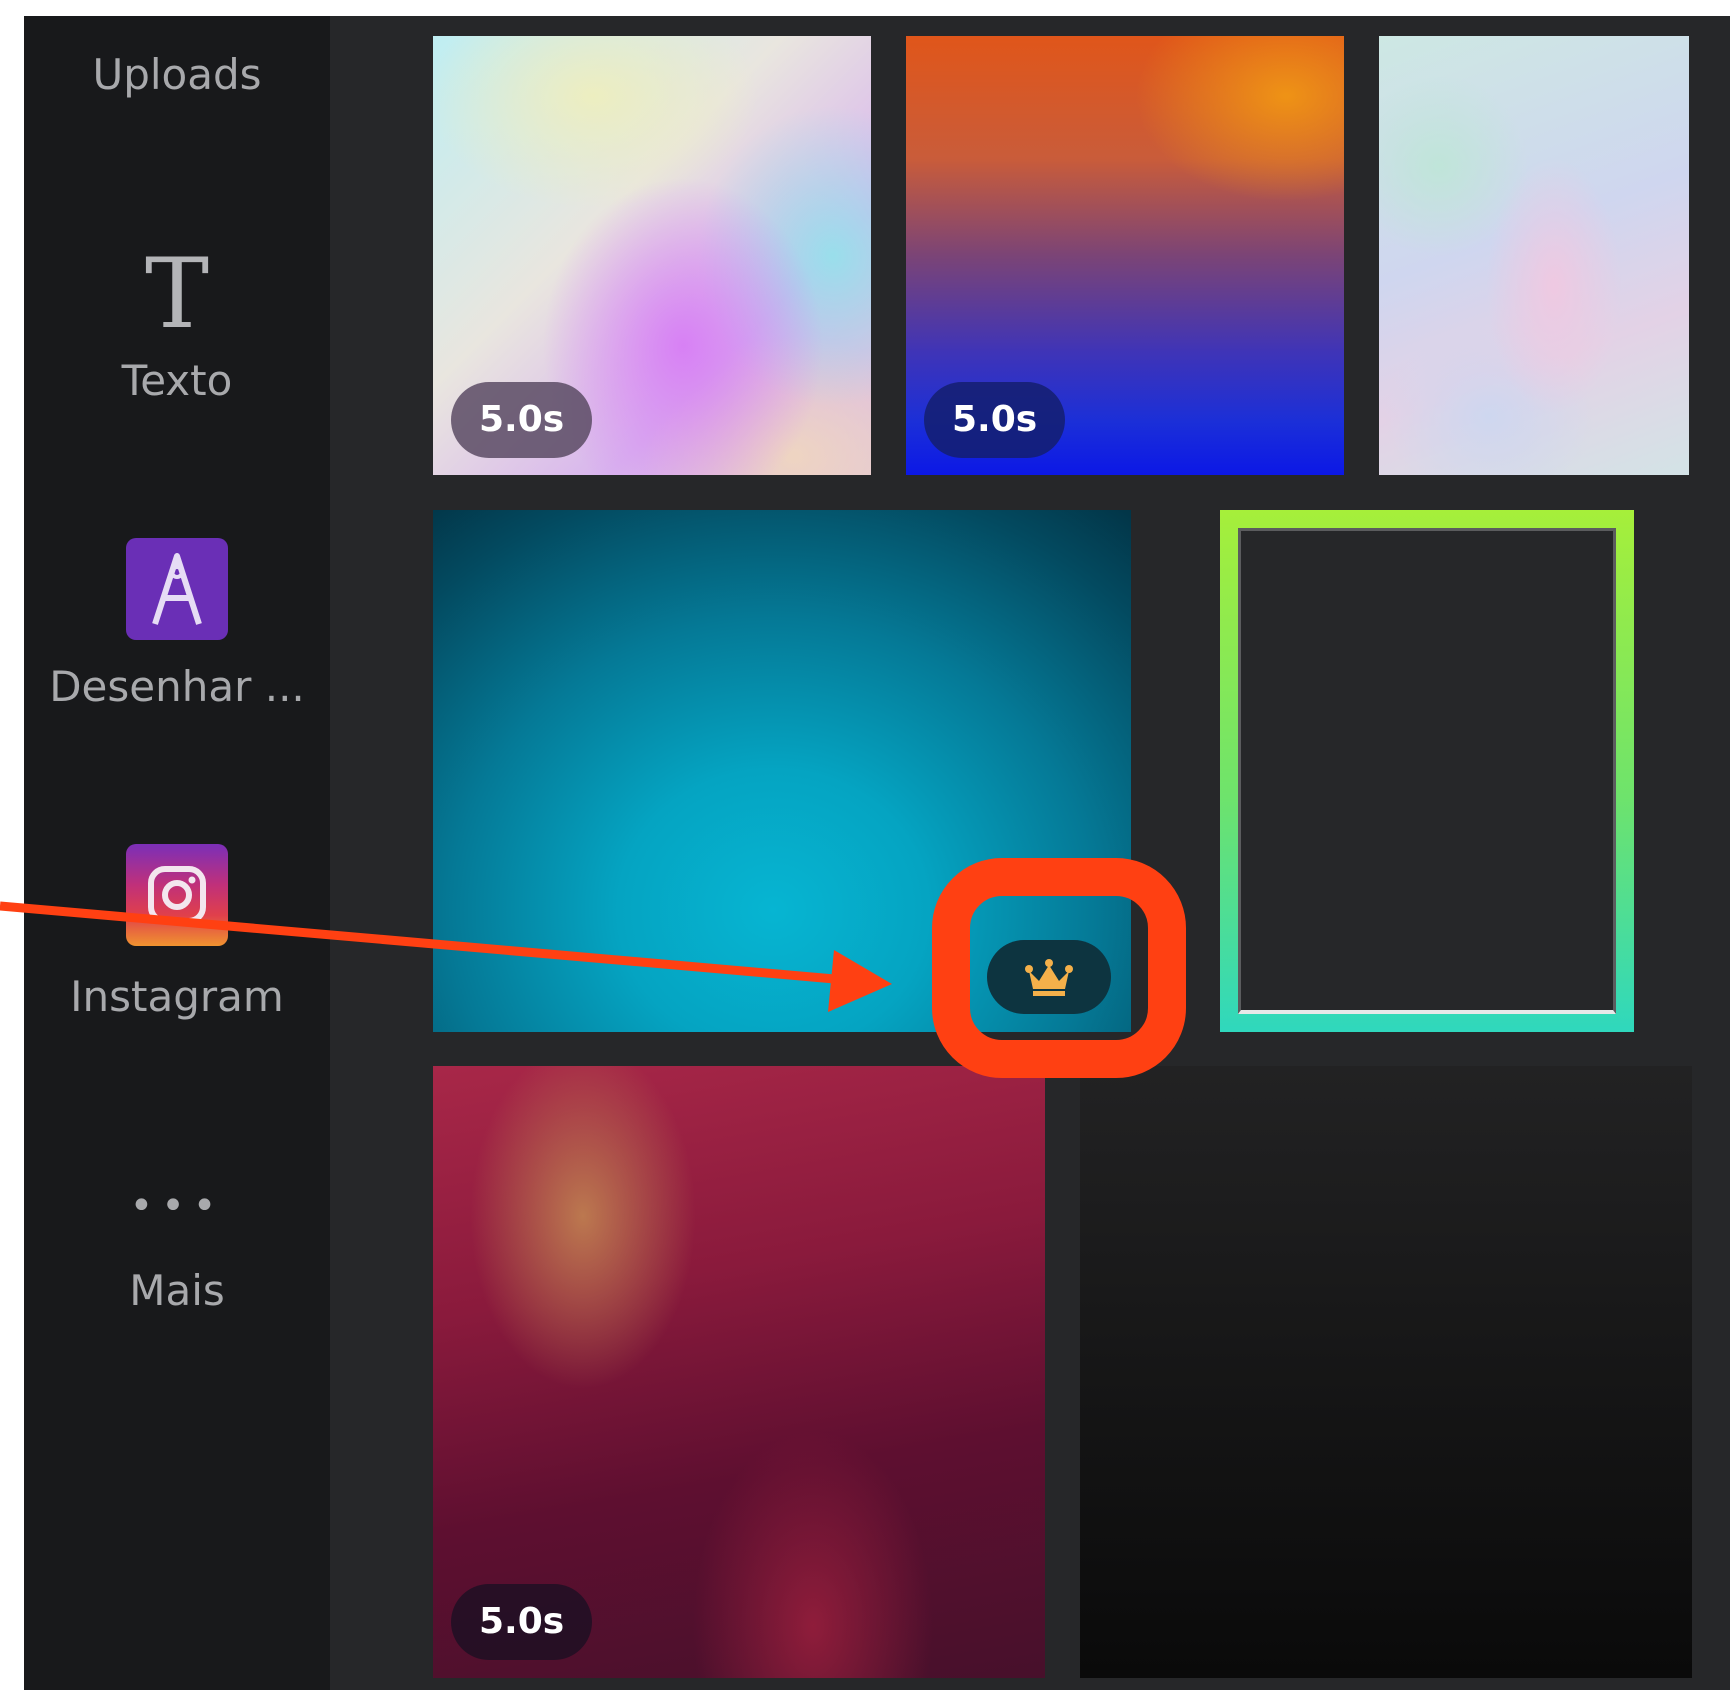  Describe the element at coordinates (177, 895) in the screenshot. I see `instagram-icon` at that location.